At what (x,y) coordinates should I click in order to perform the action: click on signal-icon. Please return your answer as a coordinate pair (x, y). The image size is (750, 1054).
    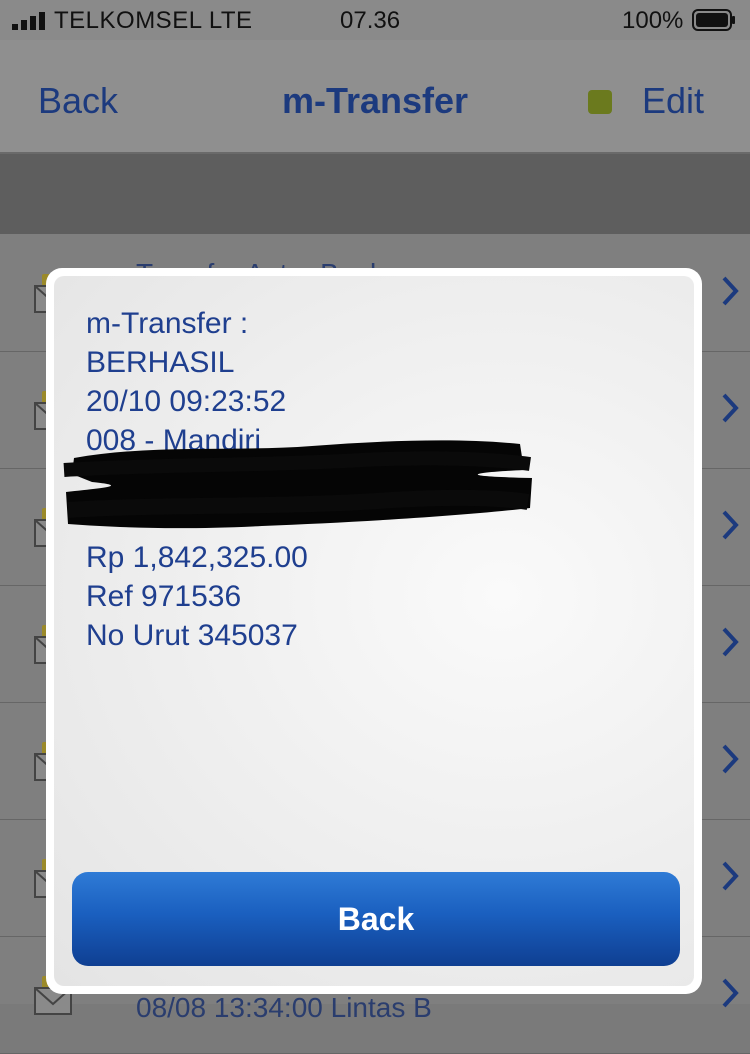
    Looking at the image, I should click on (28, 21).